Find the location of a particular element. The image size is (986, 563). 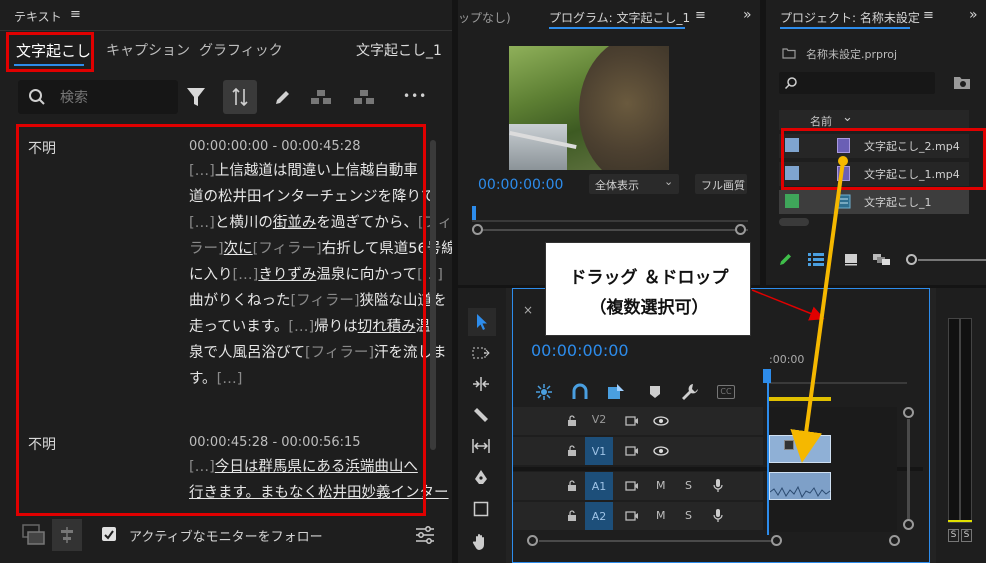

drag-path-arrow is located at coordinates (817, 311).